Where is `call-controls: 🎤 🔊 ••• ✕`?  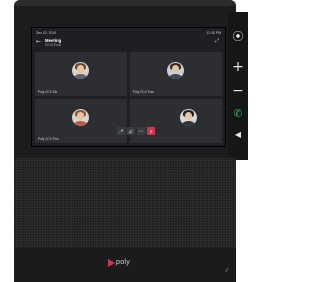 call-controls: 🎤 🔊 ••• ✕ is located at coordinates (136, 131).